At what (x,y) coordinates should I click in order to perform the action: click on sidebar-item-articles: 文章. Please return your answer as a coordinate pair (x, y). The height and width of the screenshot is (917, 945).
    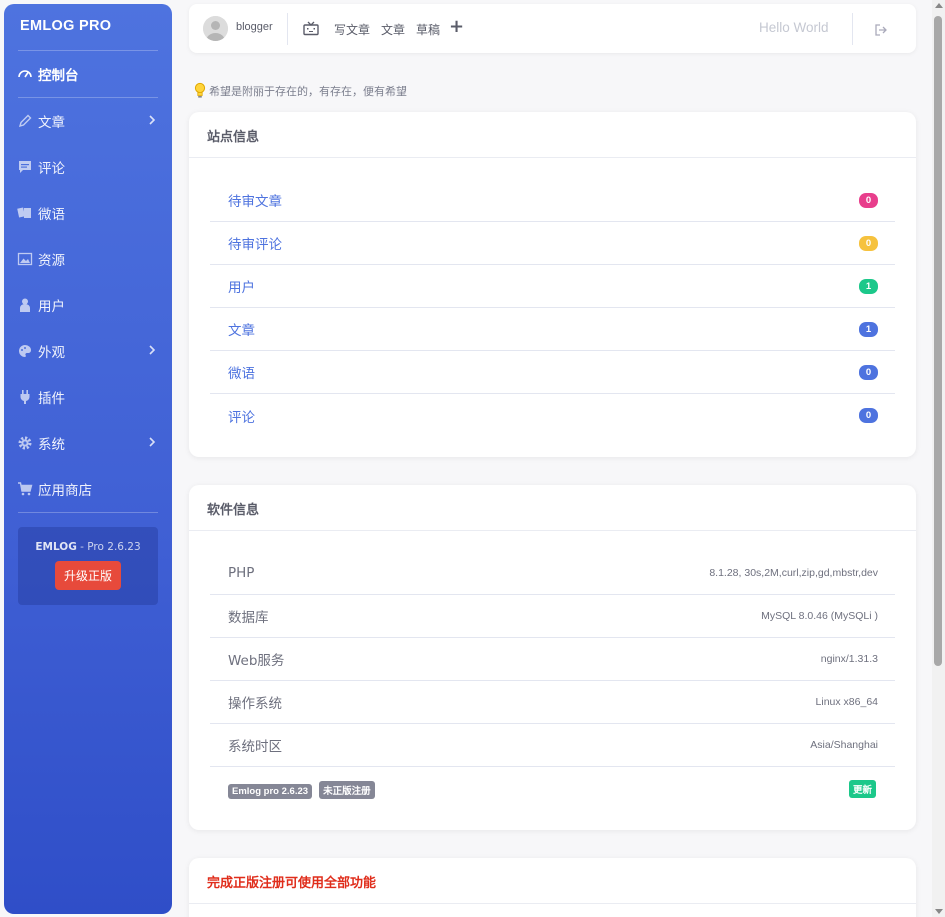
    Looking at the image, I should click on (88, 121).